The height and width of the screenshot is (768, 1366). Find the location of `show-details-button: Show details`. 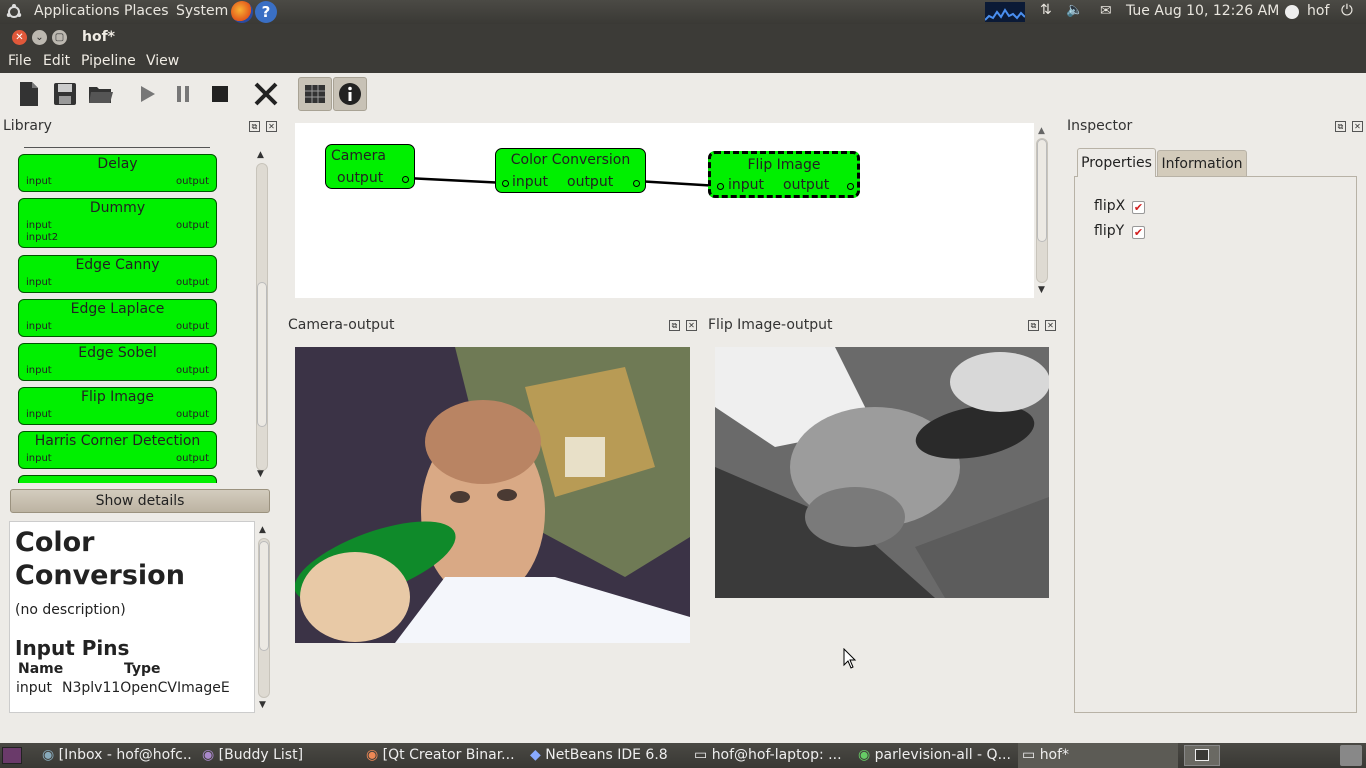

show-details-button: Show details is located at coordinates (140, 501).